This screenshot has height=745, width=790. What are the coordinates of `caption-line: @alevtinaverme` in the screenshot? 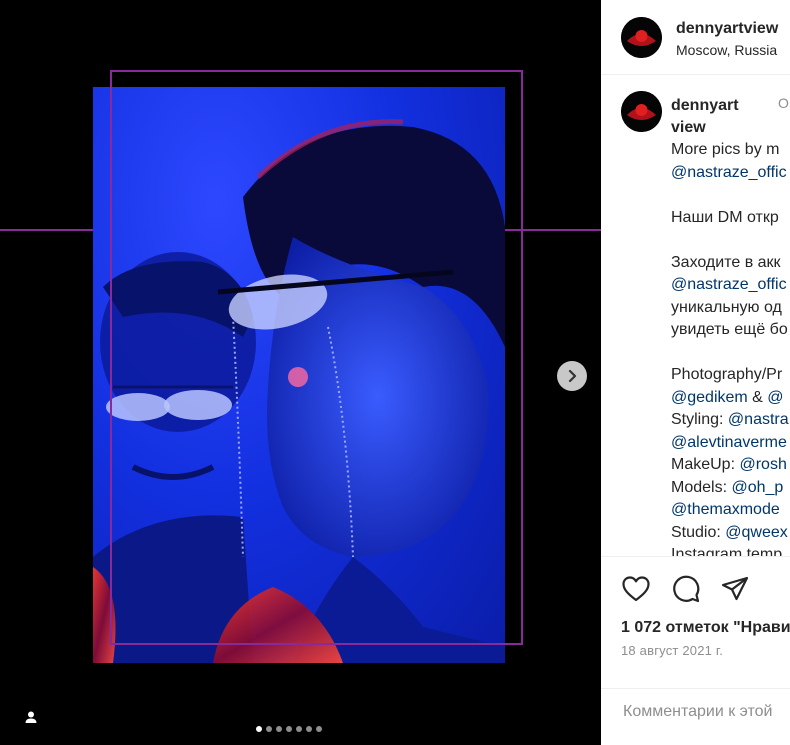 It's located at (730, 443).